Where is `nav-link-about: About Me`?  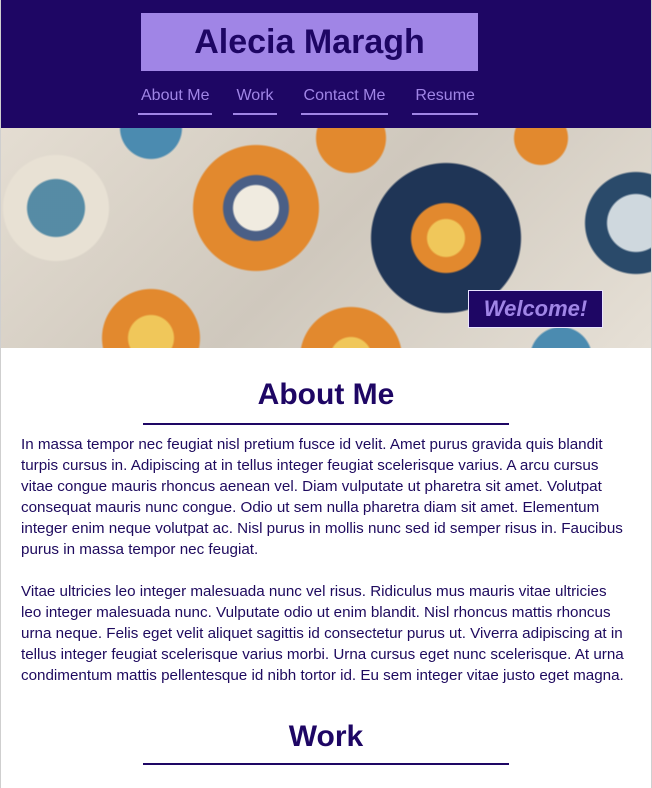 nav-link-about: About Me is located at coordinates (175, 100).